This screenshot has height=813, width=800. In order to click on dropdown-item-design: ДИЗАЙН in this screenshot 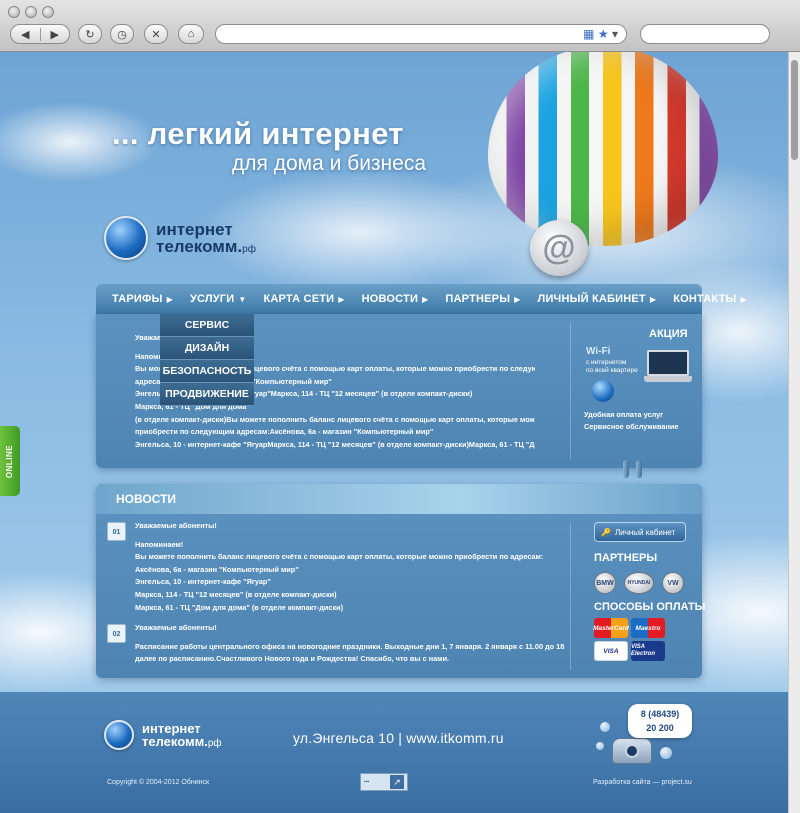, I will do `click(207, 348)`.